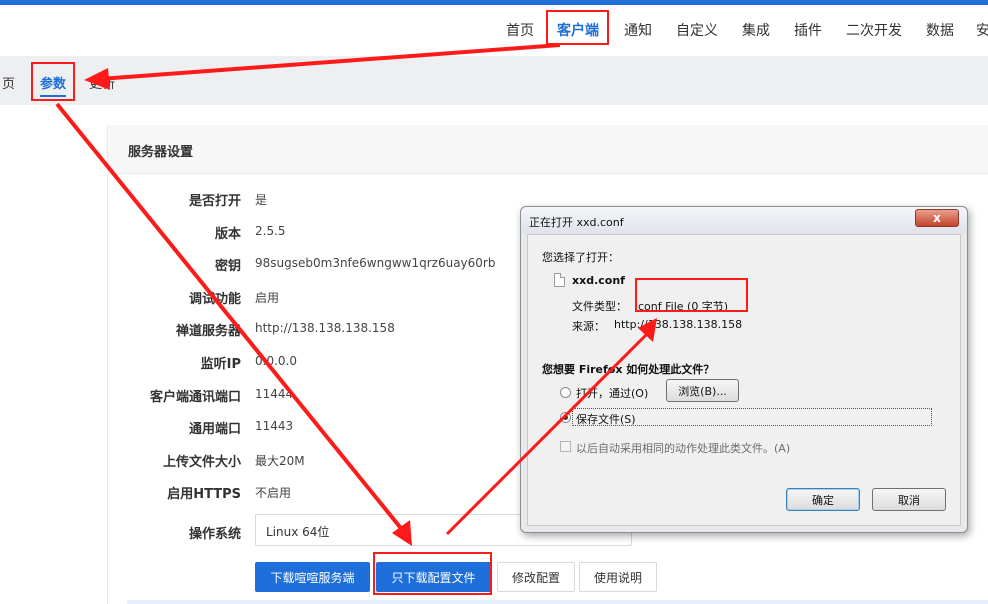 The height and width of the screenshot is (604, 988). Describe the element at coordinates (274, 426) in the screenshot. I see `row-value: 11443` at that location.